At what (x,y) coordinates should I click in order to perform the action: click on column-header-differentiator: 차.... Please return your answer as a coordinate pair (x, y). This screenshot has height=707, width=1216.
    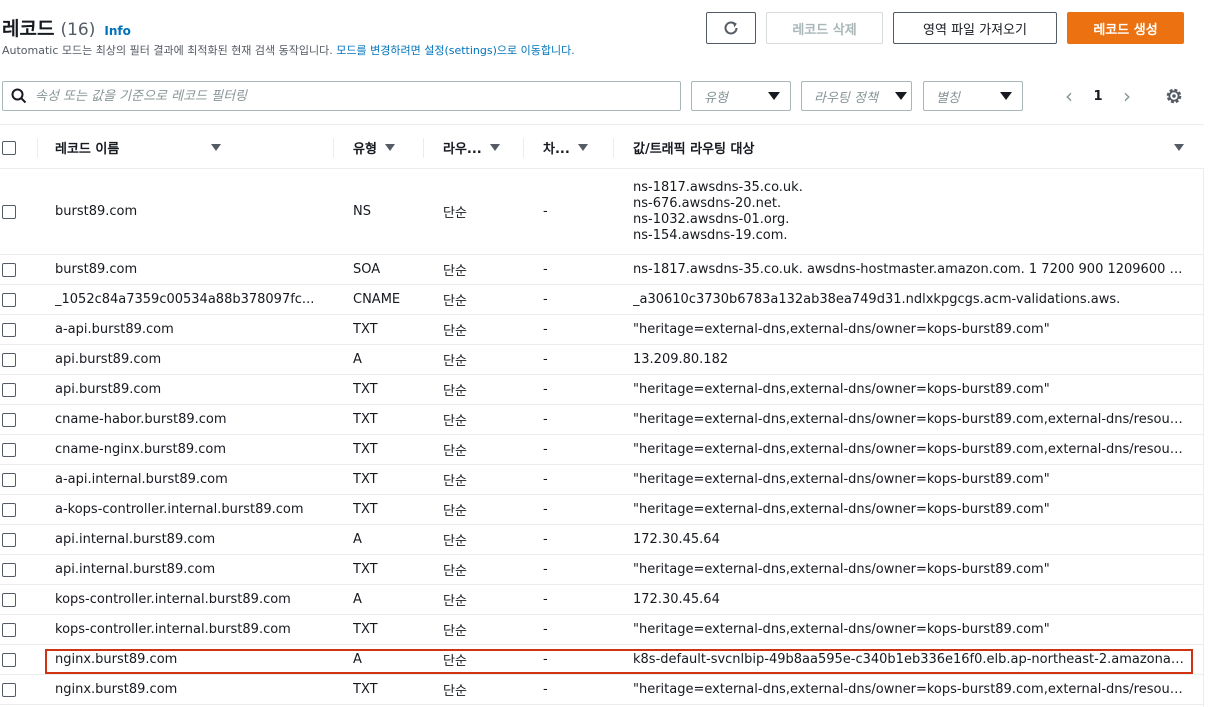
    Looking at the image, I should click on (565, 147).